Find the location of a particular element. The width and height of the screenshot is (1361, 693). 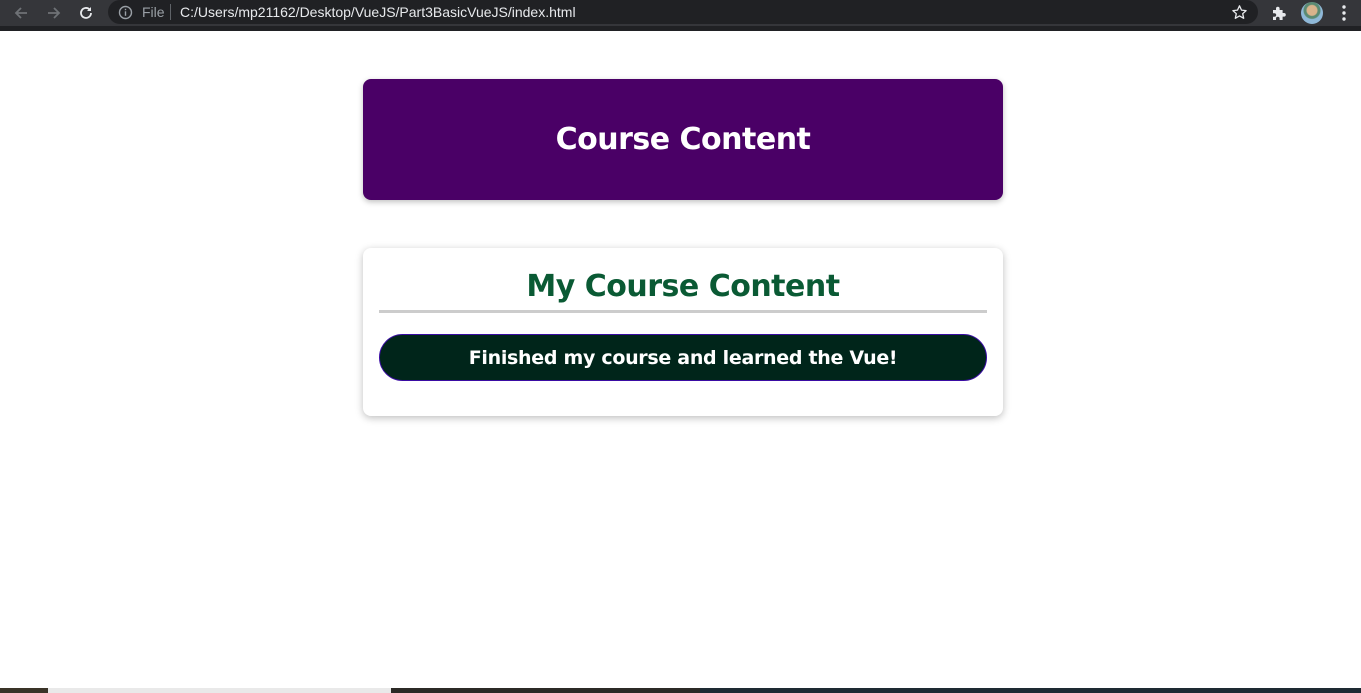

toolbar-divider is located at coordinates (680, 28).